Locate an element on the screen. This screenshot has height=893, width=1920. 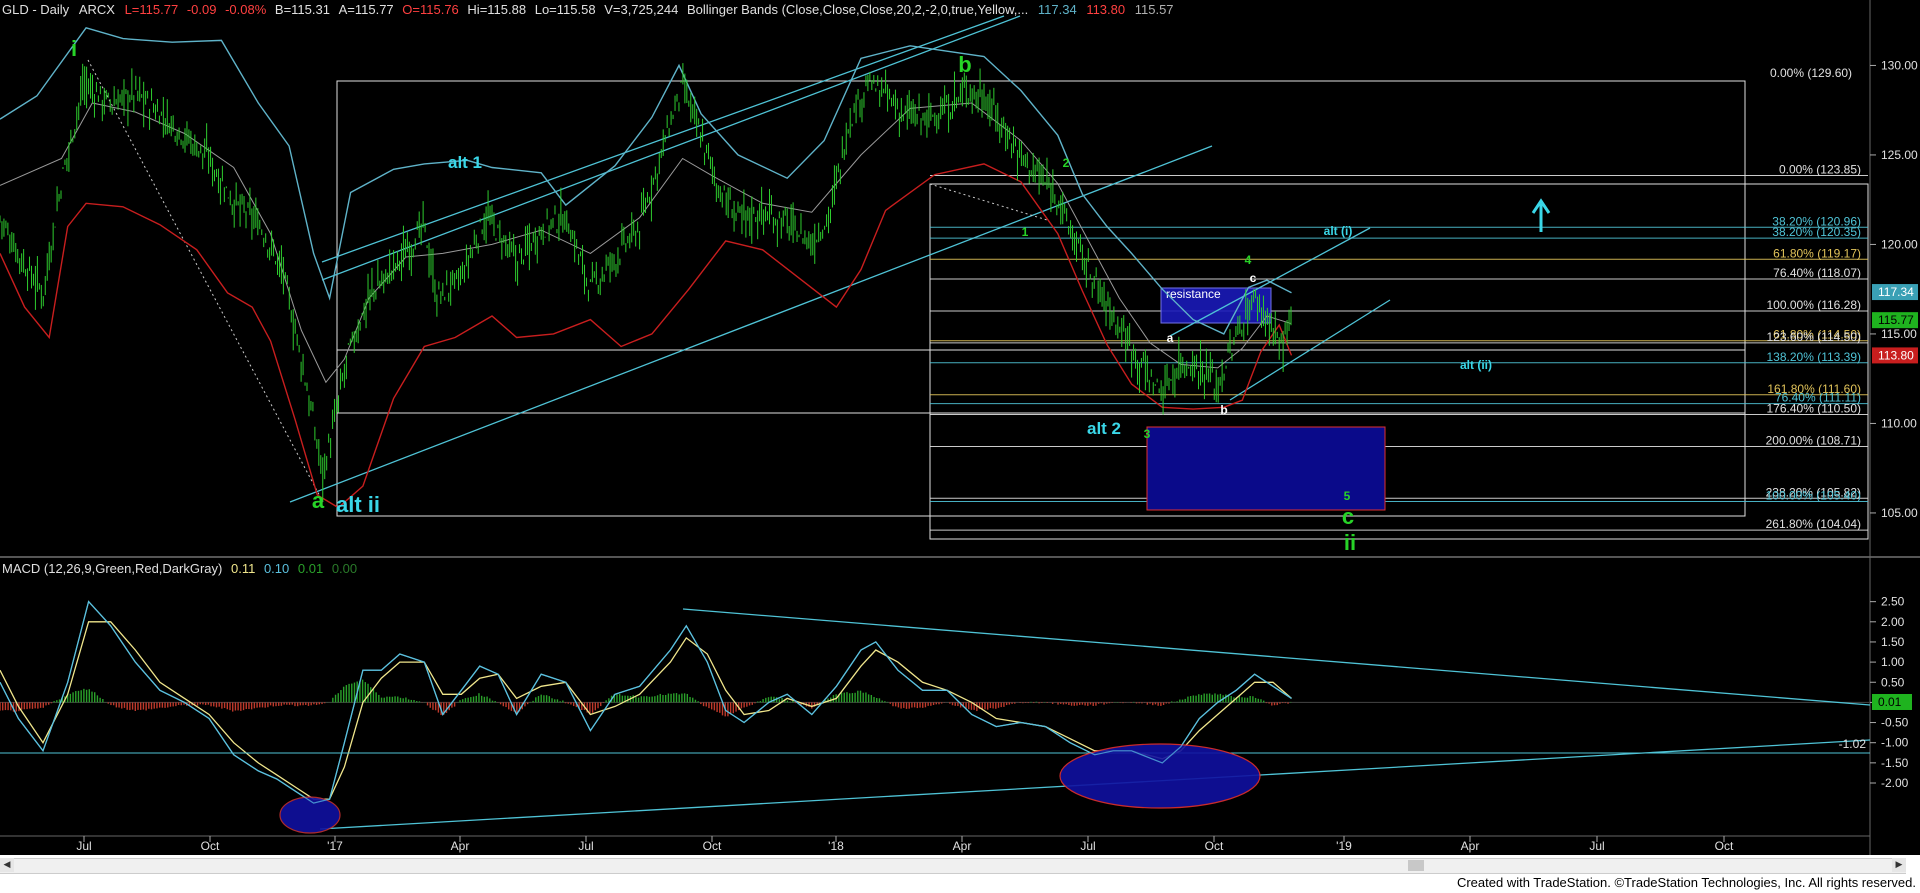
high-price: Hi=115.88 is located at coordinates (497, 9).